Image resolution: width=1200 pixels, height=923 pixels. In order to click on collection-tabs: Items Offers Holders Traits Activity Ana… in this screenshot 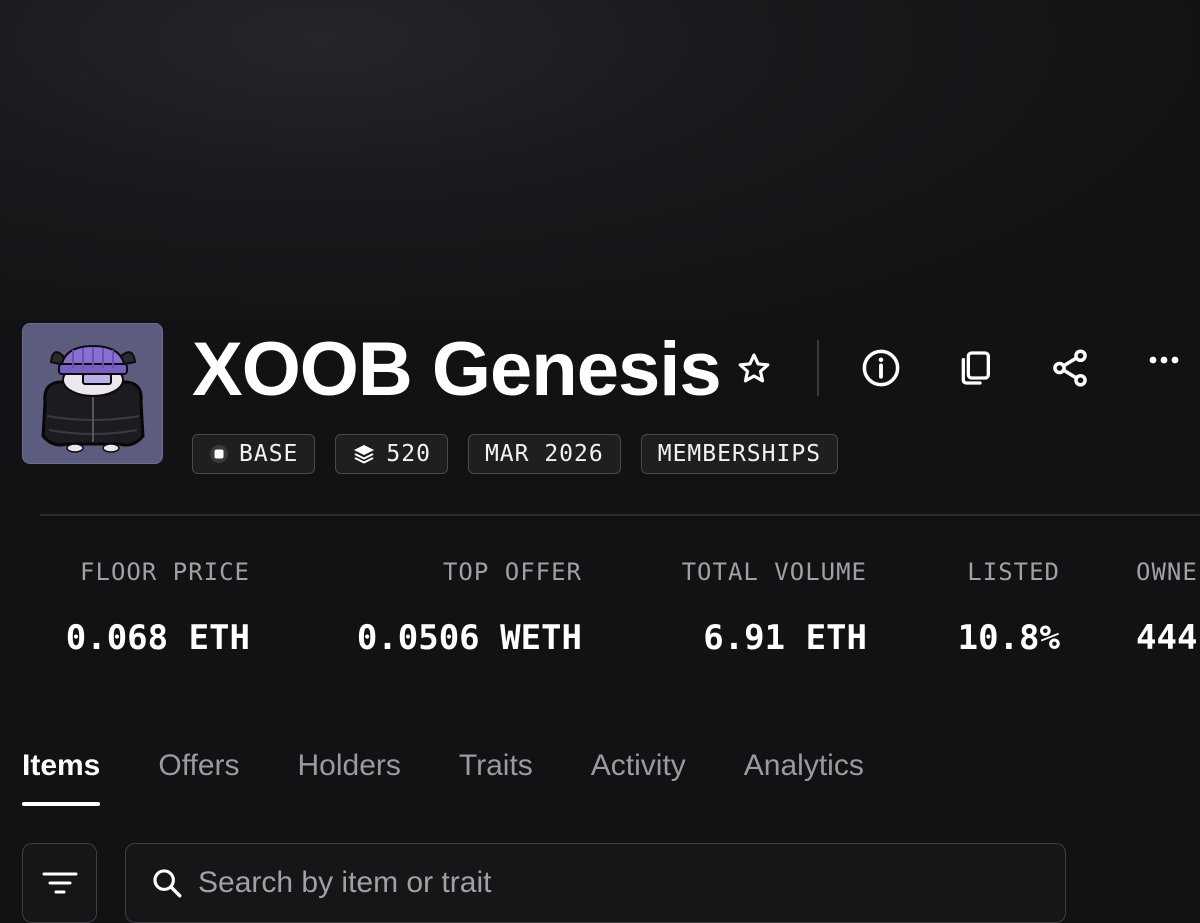, I will do `click(443, 773)`.